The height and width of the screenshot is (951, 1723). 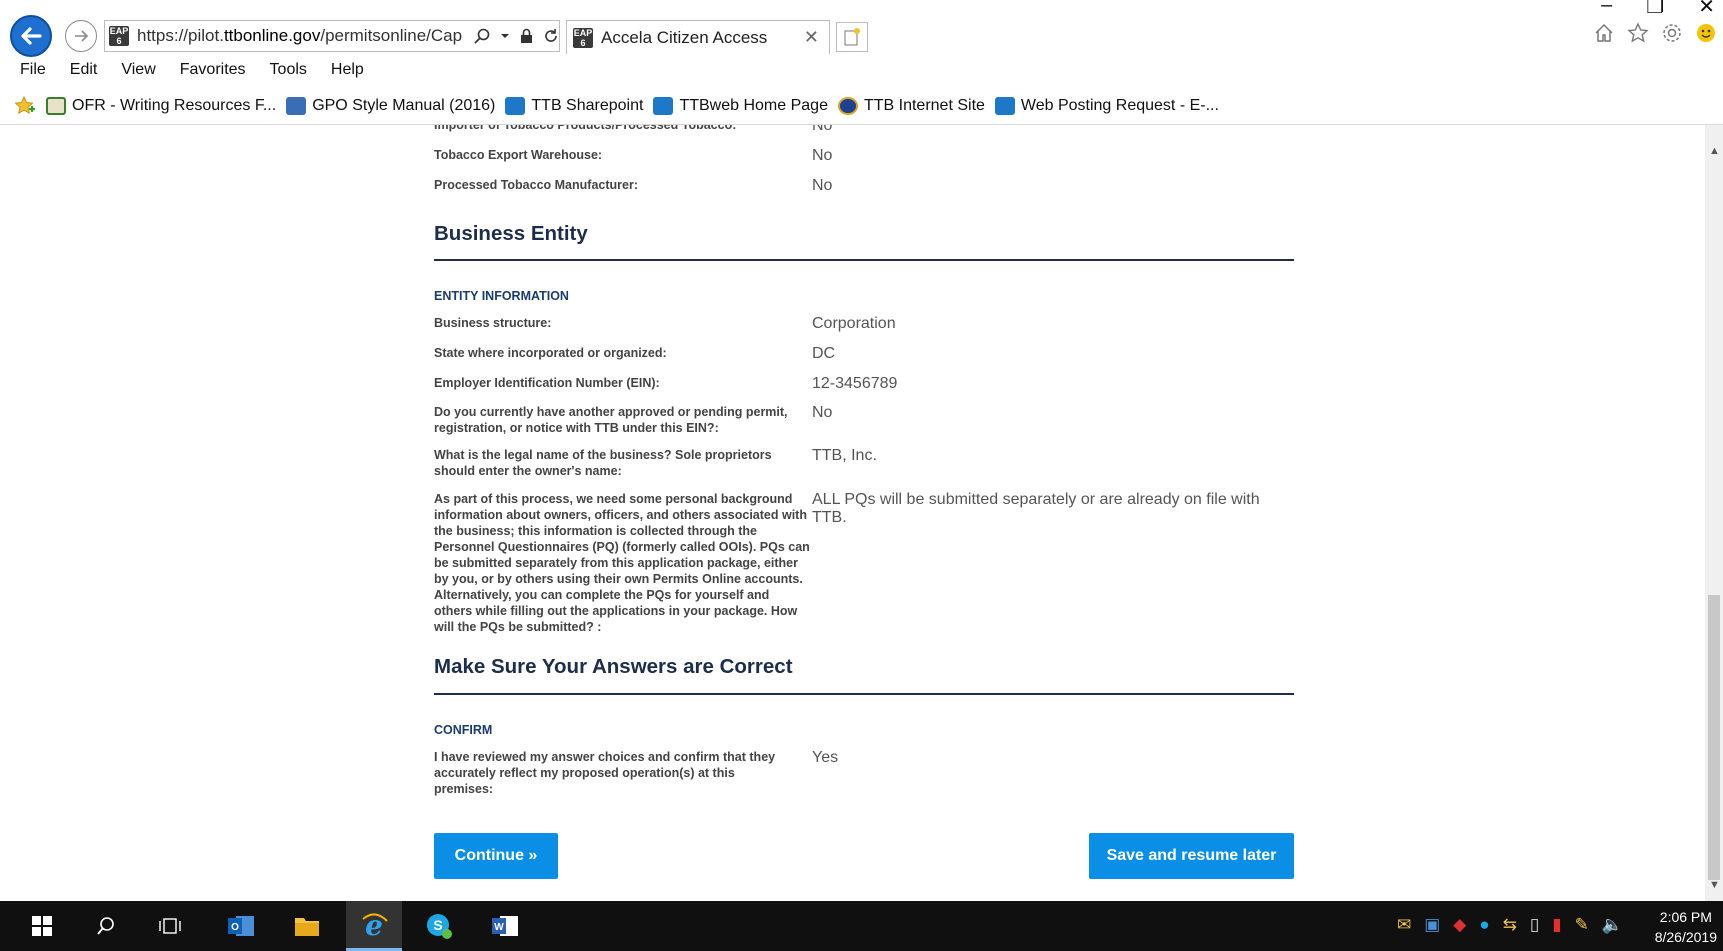 I want to click on back-button, so click(x=31, y=36).